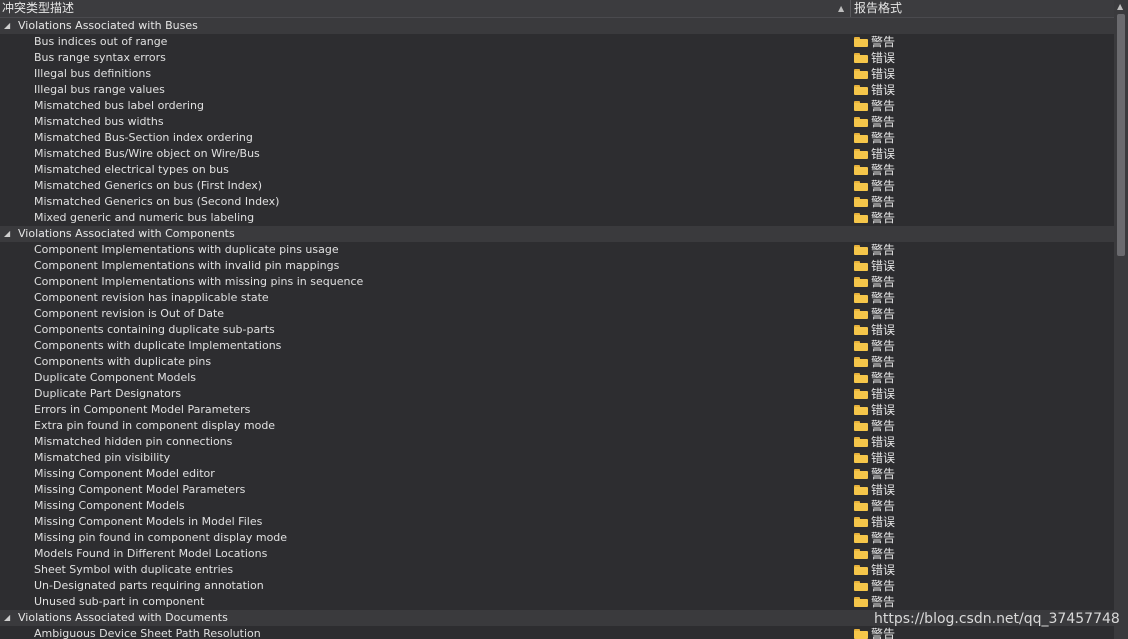  I want to click on table-header: 冲突类型描述 ▲ 报告格式, so click(557, 9).